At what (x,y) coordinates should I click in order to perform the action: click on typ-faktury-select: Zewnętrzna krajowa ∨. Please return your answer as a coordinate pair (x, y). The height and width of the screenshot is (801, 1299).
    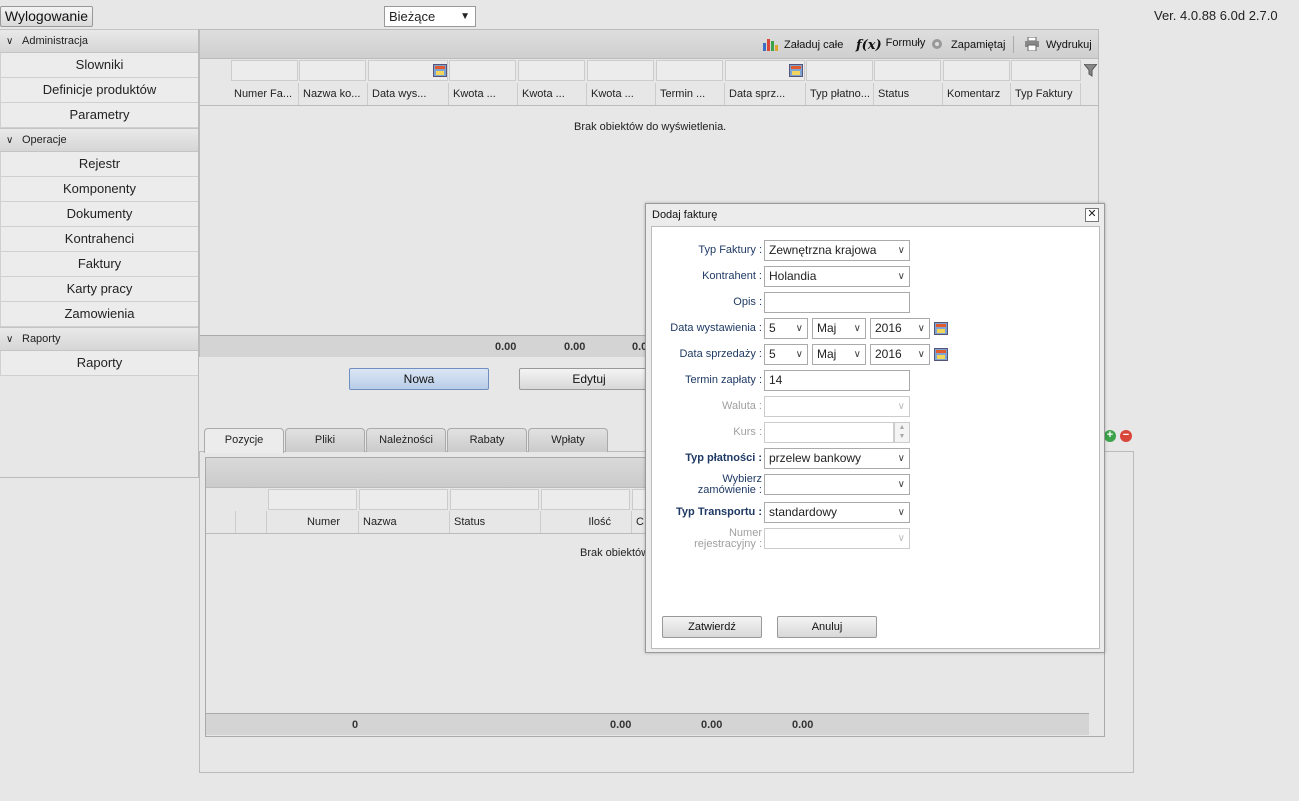
    Looking at the image, I should click on (837, 250).